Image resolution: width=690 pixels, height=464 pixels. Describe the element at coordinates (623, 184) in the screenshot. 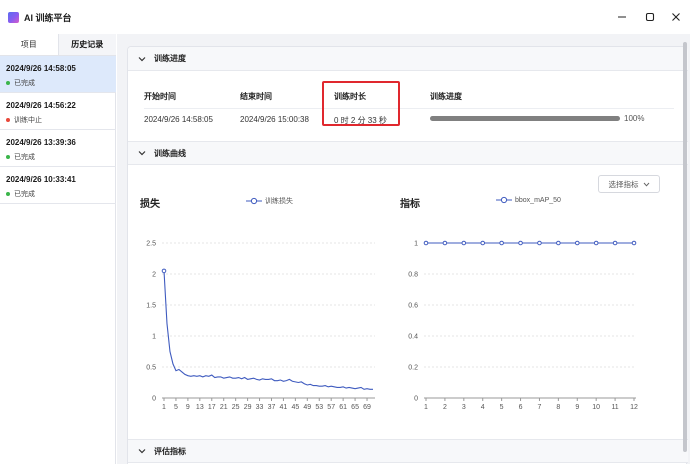

I see `metric-select-label: 选择指标` at that location.